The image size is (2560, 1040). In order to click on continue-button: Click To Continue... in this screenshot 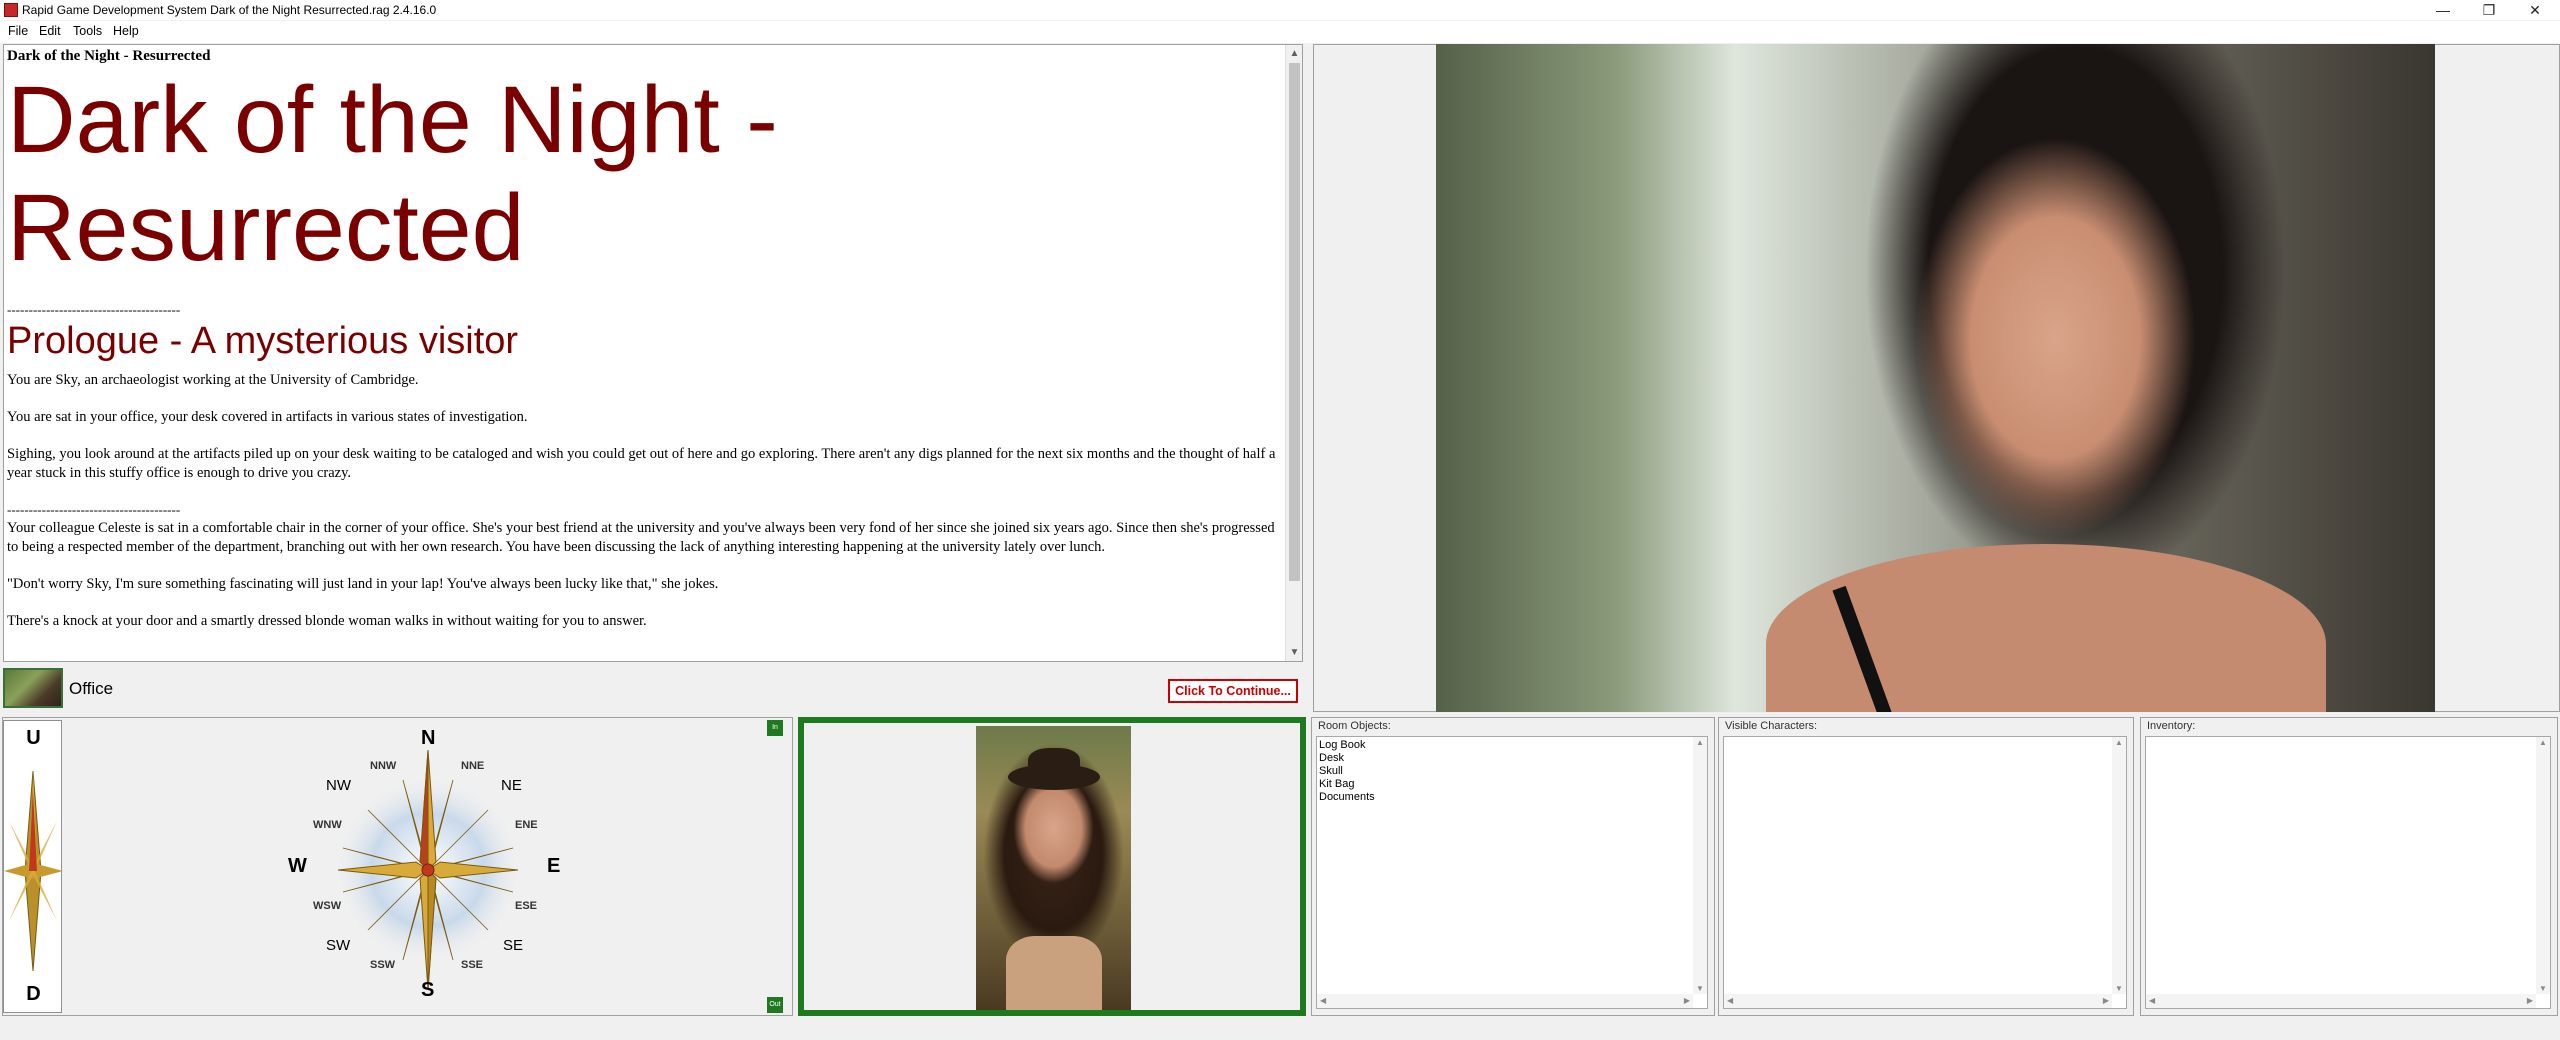, I will do `click(1233, 691)`.